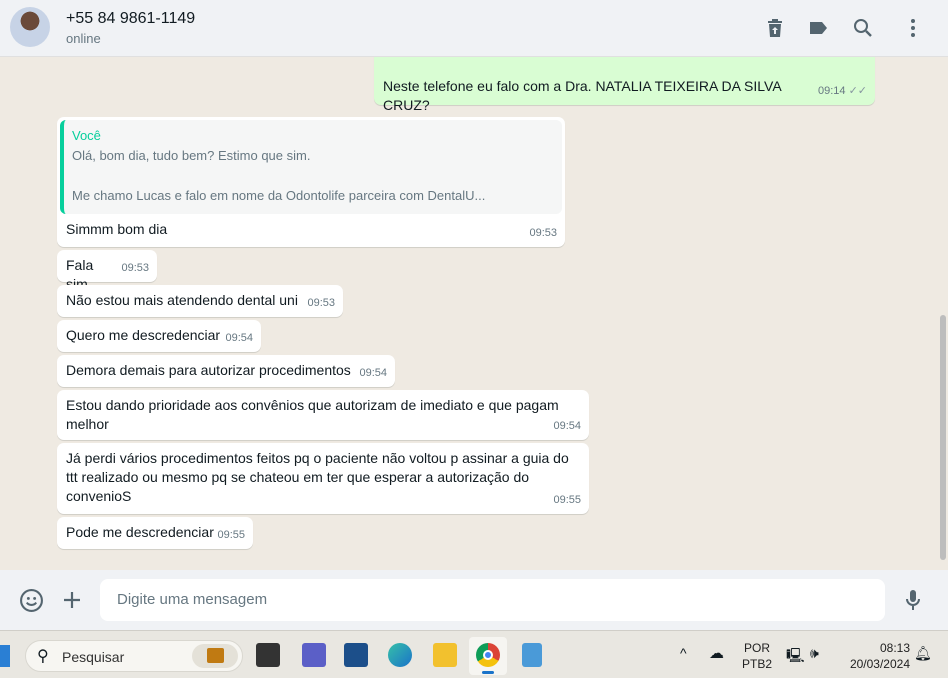  What do you see at coordinates (43, 656) in the screenshot?
I see `search-icon: ⚲` at bounding box center [43, 656].